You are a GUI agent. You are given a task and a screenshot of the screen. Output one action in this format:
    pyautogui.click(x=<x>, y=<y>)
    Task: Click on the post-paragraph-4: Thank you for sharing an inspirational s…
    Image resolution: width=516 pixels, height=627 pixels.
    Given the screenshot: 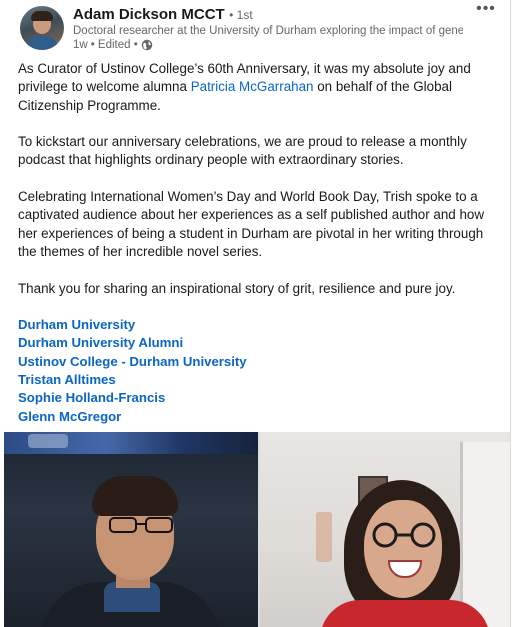 What is the action you would take?
    pyautogui.click(x=237, y=288)
    